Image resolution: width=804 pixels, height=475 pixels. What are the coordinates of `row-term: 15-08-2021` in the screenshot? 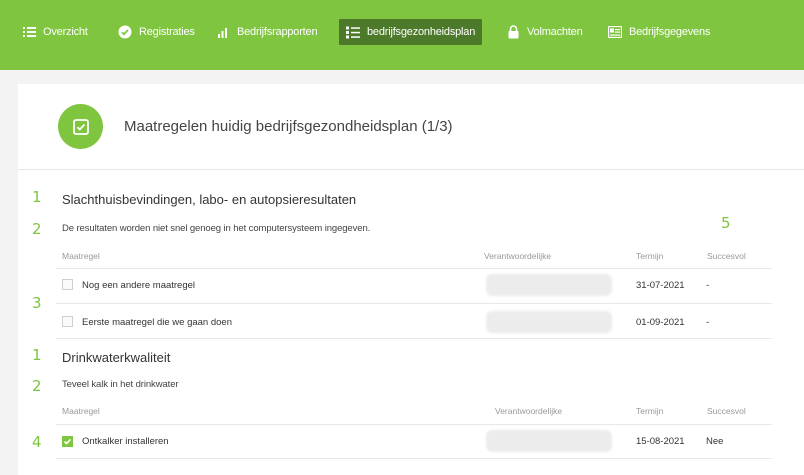 It's located at (660, 441).